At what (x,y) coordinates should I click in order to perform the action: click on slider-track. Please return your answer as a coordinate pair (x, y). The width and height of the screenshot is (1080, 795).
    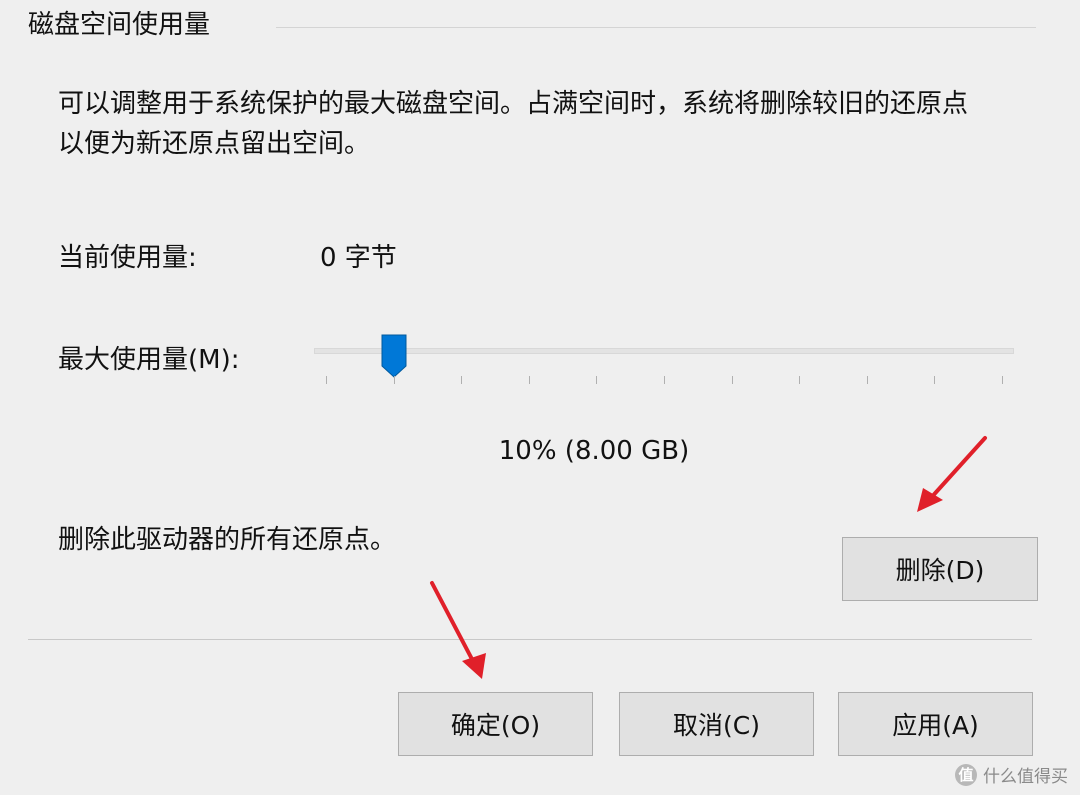
    Looking at the image, I should click on (664, 351).